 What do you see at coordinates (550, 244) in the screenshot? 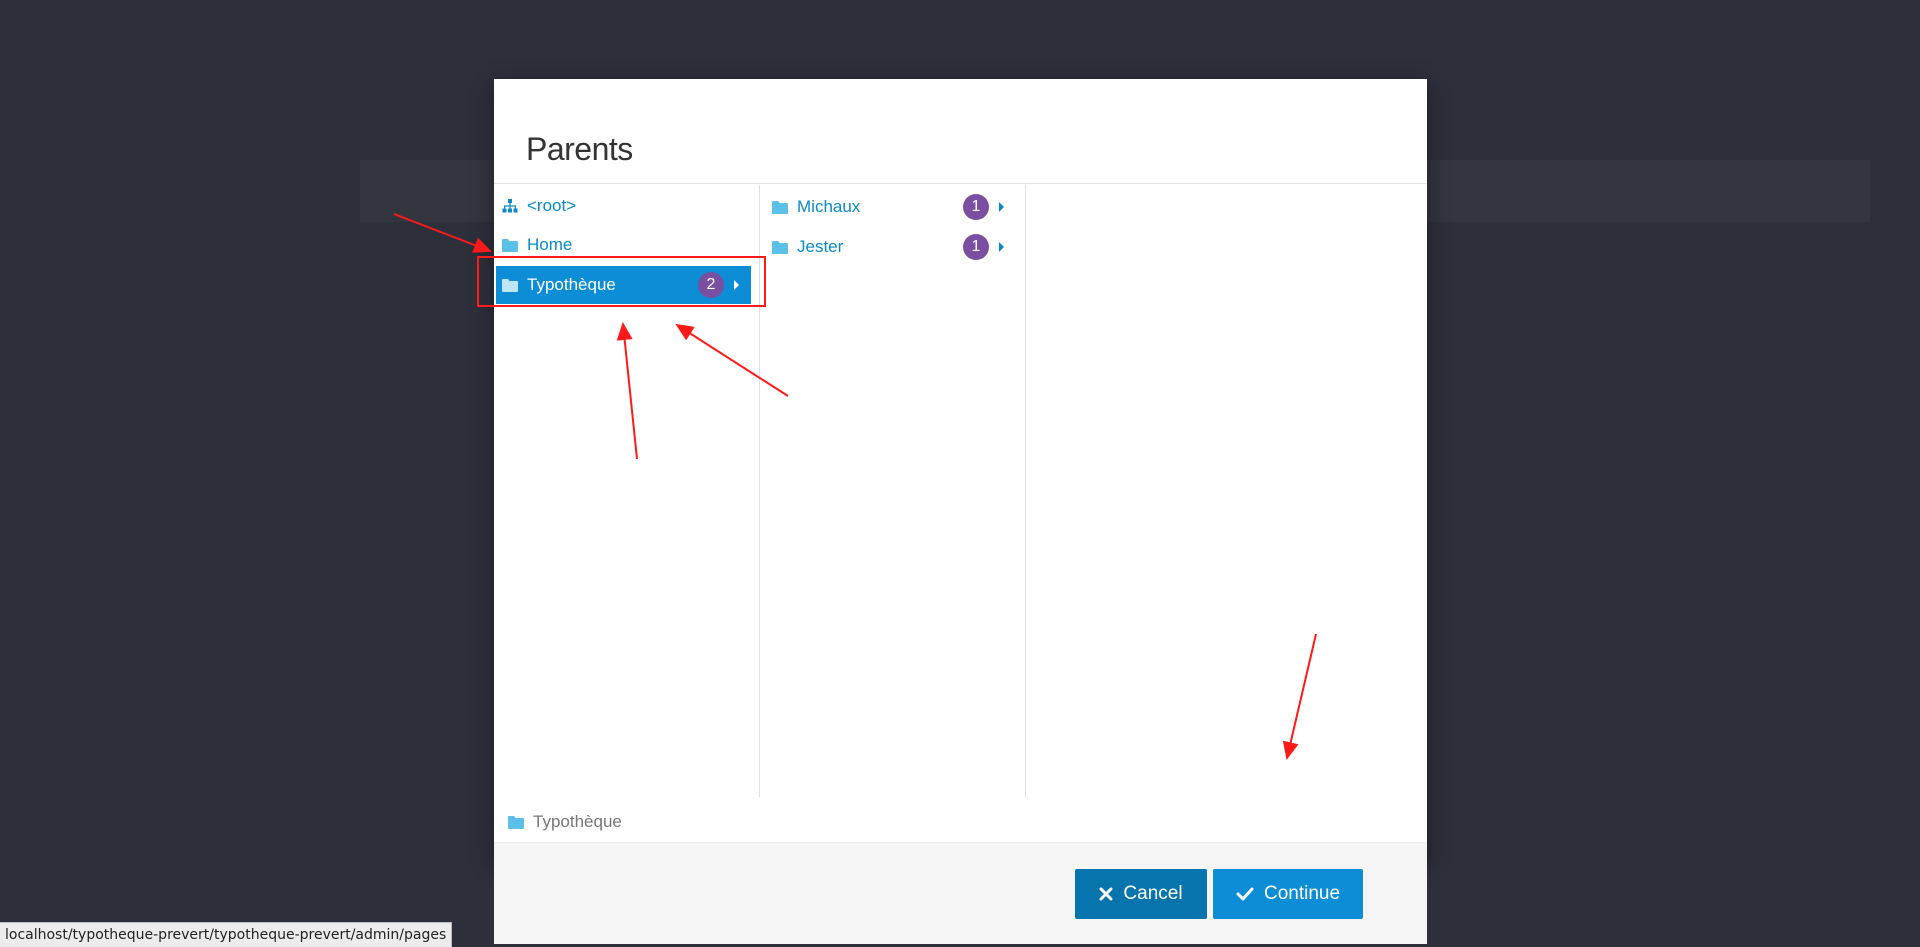
I see `tree-item-label: Home` at bounding box center [550, 244].